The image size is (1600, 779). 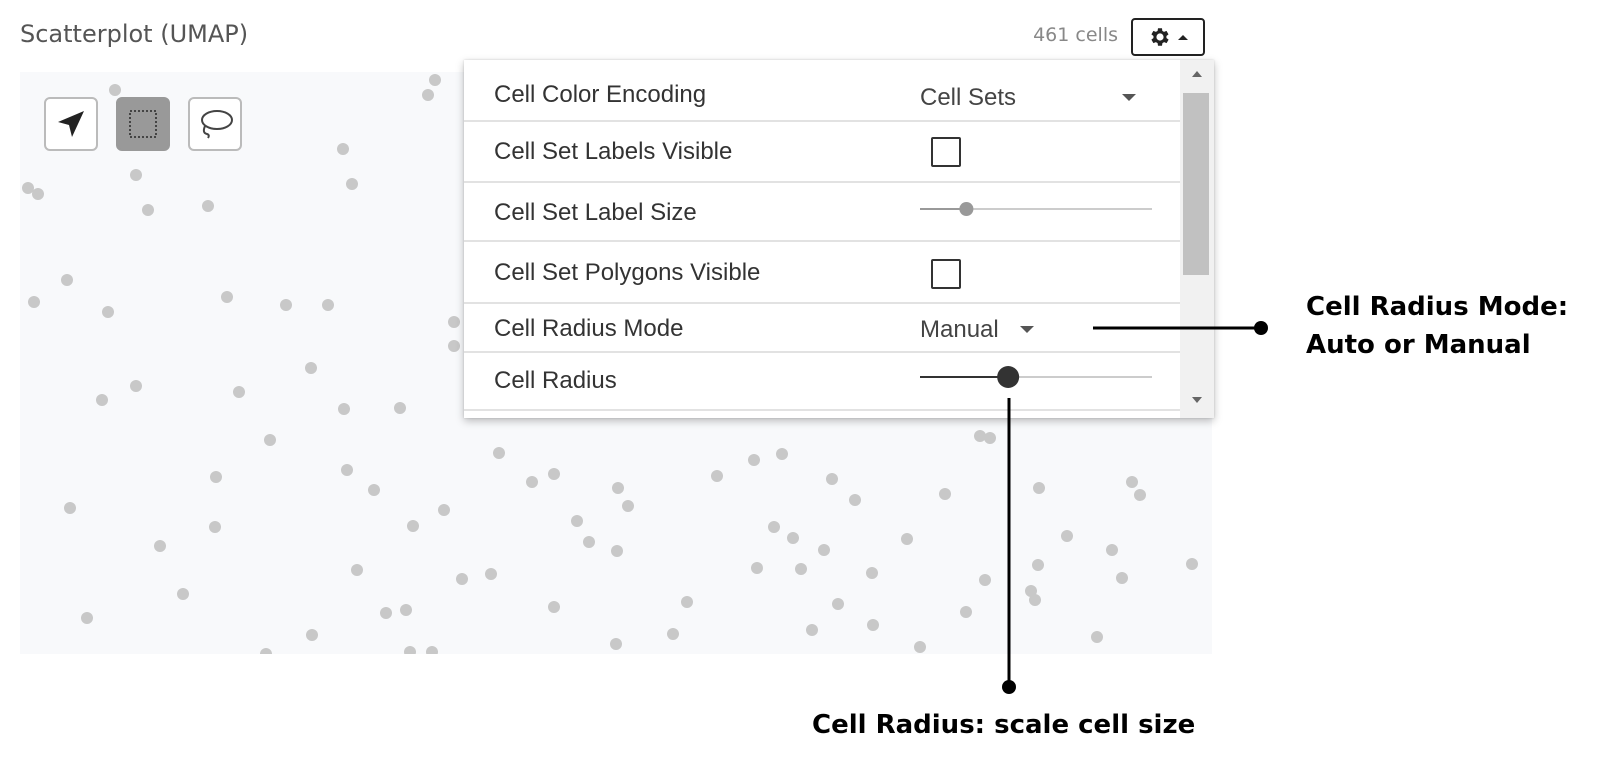 I want to click on radius-callout-dot, so click(x=1009, y=687).